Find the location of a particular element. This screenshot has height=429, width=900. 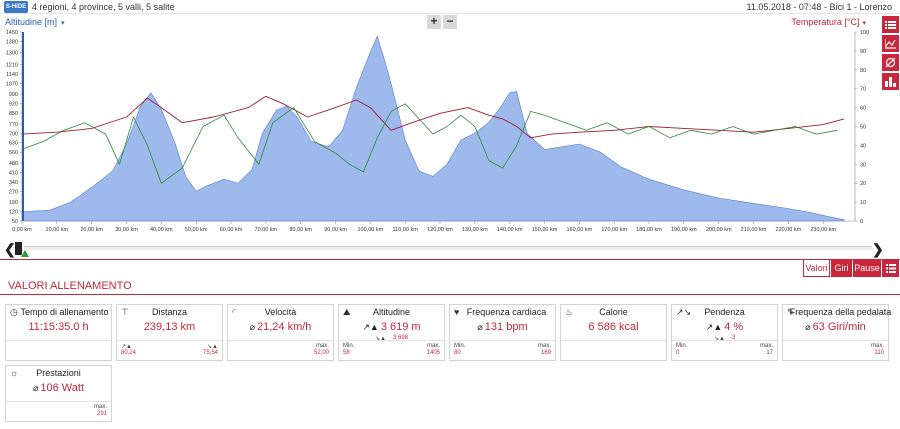

y-right-tick-label: 20 is located at coordinates (863, 184).